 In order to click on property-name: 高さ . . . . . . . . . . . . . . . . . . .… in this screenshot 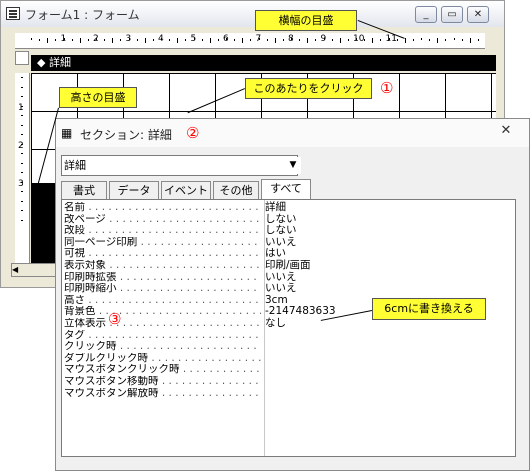, I will do `click(162, 301)`.